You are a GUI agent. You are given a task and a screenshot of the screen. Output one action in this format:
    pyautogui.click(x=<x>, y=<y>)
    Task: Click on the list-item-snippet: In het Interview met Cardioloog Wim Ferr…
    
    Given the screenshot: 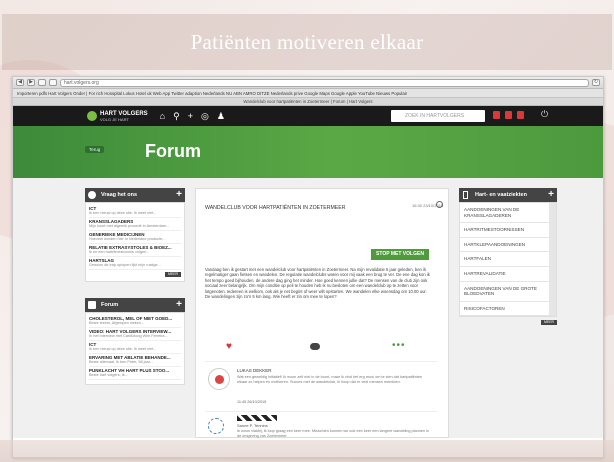 What is the action you would take?
    pyautogui.click(x=128, y=336)
    